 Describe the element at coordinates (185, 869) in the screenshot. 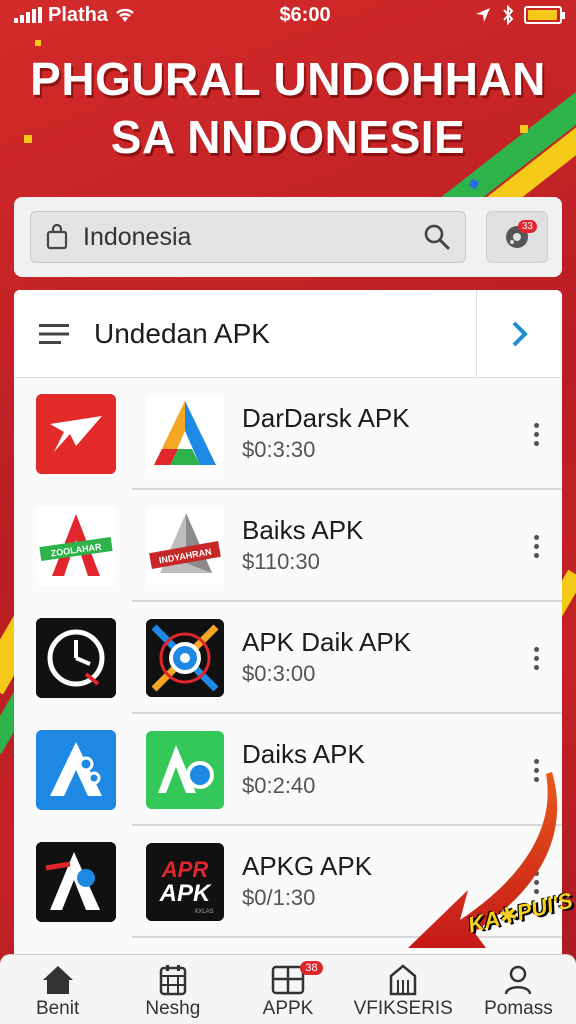

I see `logo-text-apr: APR` at that location.